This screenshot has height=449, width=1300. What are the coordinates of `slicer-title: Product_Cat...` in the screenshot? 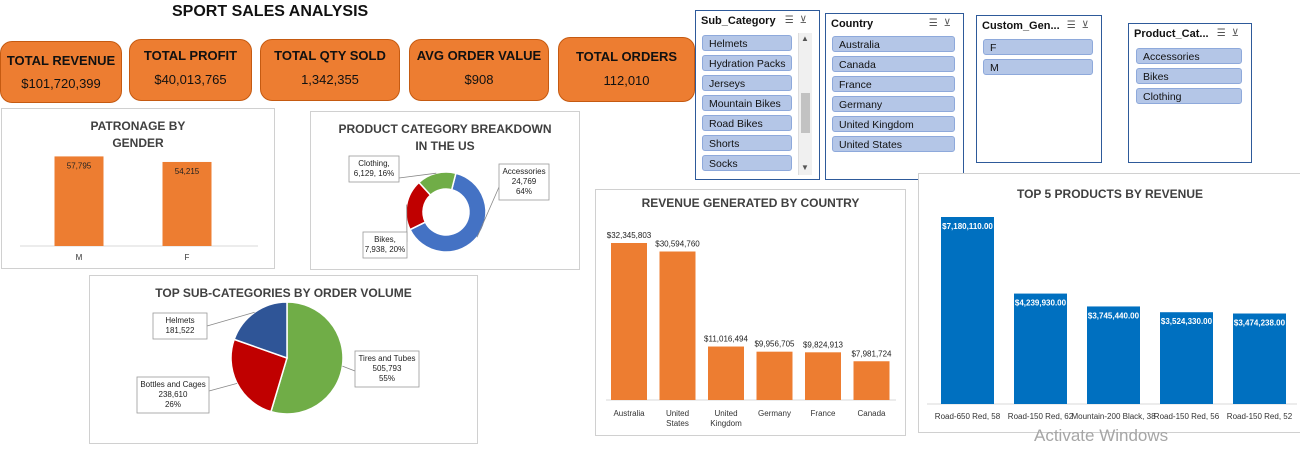 It's located at (1171, 34).